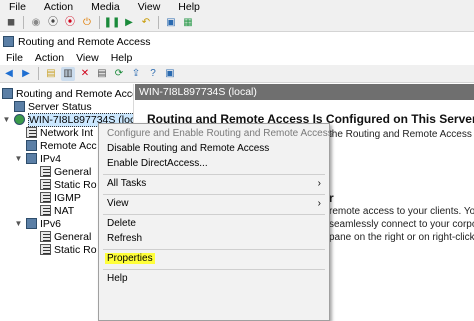  Describe the element at coordinates (9, 74) in the screenshot. I see `back-icon: ◀` at that location.